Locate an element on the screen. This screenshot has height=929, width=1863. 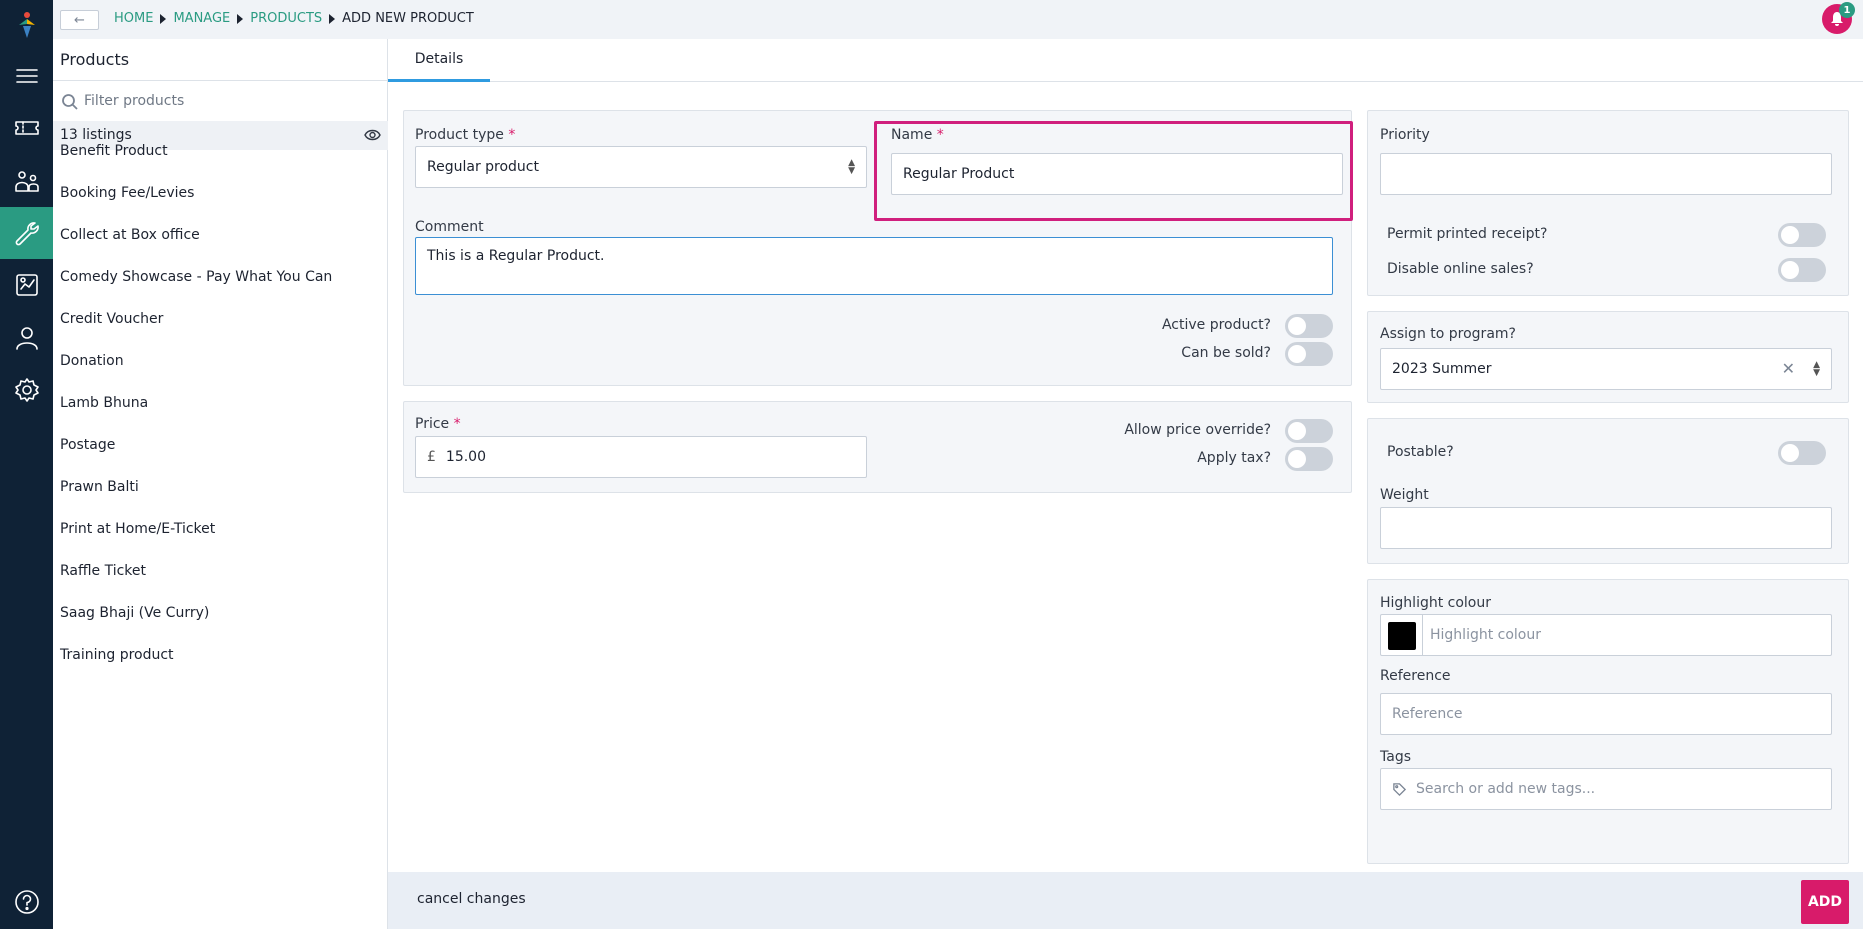
priority-label: Priority is located at coordinates (1405, 135).